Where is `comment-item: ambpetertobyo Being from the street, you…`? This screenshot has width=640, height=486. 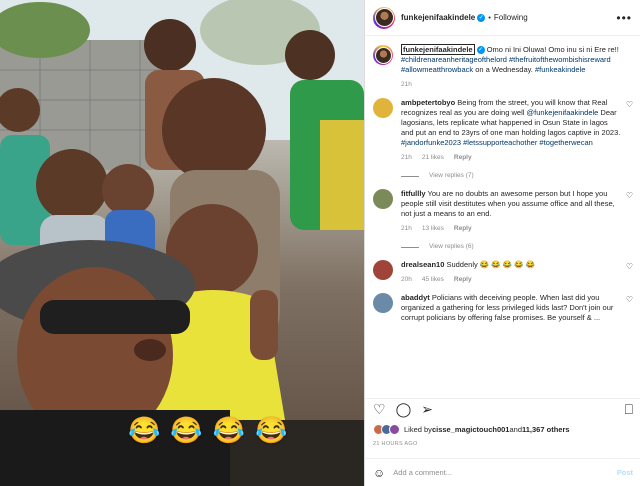 comment-item: ambpetertobyo Being from the street, you… is located at coordinates (503, 139).